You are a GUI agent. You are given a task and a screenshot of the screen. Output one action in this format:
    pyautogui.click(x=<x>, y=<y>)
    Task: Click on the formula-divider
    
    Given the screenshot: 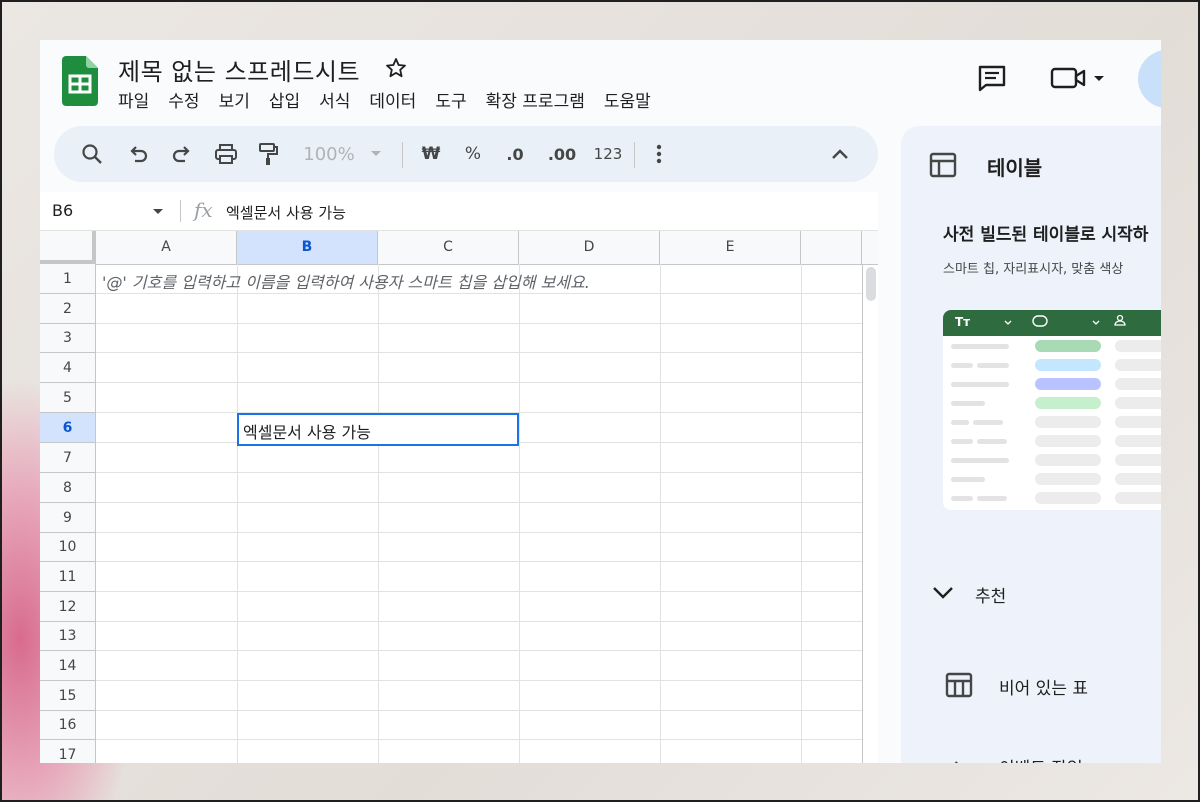 What is the action you would take?
    pyautogui.click(x=180, y=211)
    